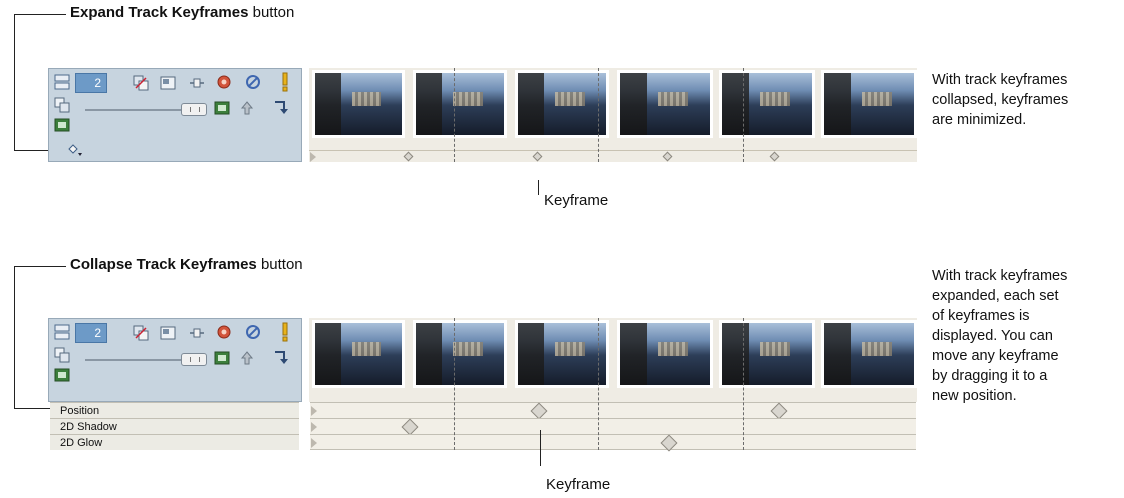 The height and width of the screenshot is (498, 1124). Describe the element at coordinates (14, 82) in the screenshot. I see `expand-leader-vert` at that location.